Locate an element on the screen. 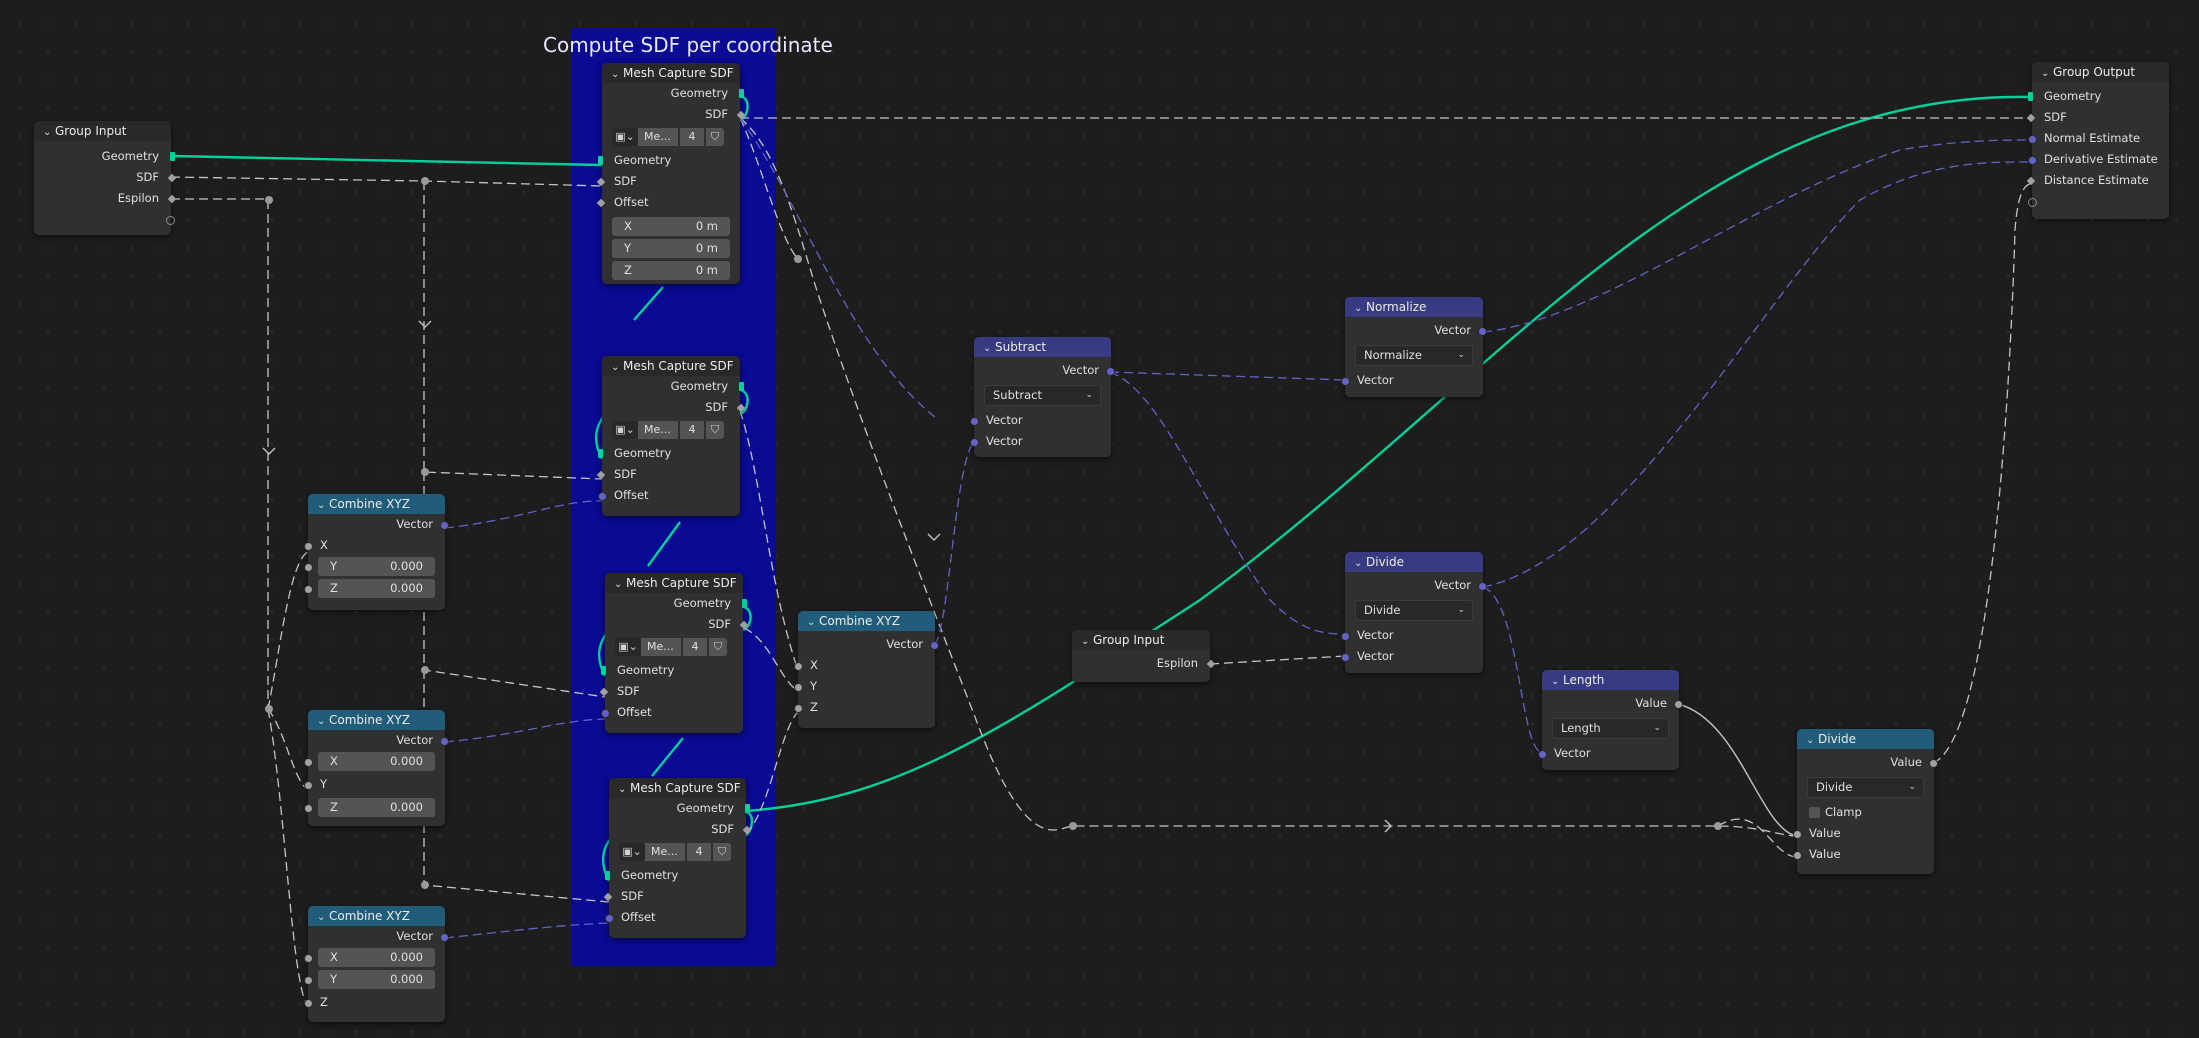 Image resolution: width=2199 pixels, height=1038 pixels. node-header: ⌄ Group Input is located at coordinates (102, 131).